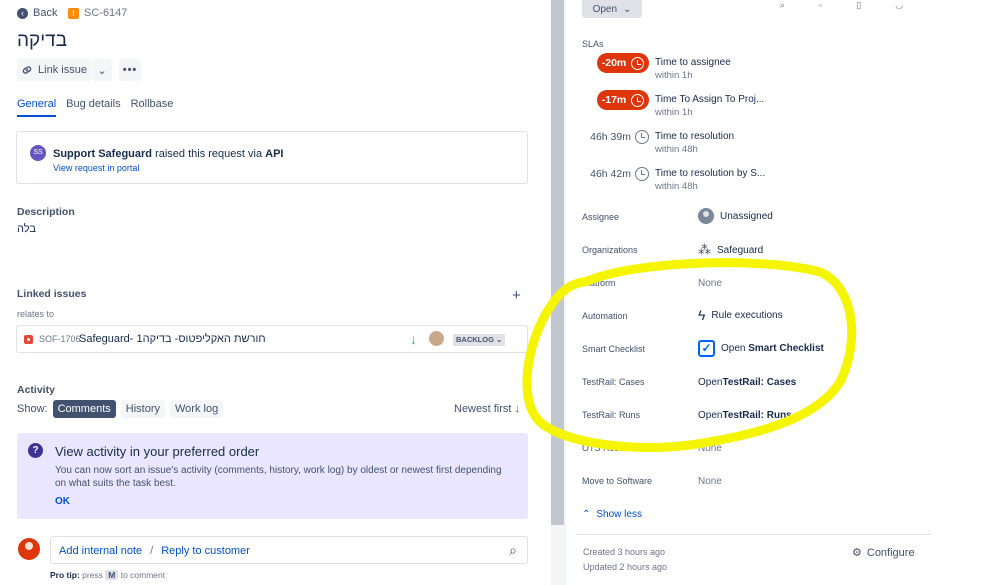 The width and height of the screenshot is (999, 585). I want to click on notice-ok-button: OK, so click(62, 501).